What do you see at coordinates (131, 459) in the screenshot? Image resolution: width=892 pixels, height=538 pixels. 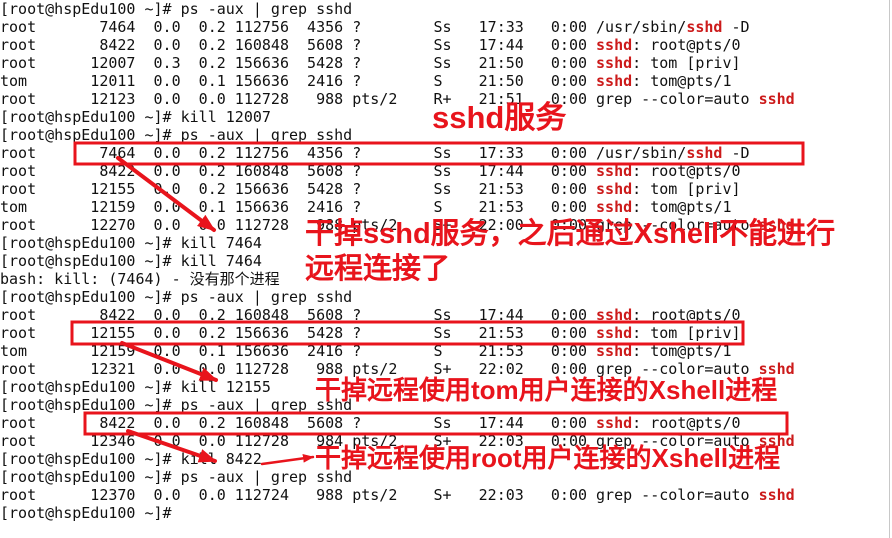 I see `terminal-text: [root@hspEdu100 ~]# kill 8422` at bounding box center [131, 459].